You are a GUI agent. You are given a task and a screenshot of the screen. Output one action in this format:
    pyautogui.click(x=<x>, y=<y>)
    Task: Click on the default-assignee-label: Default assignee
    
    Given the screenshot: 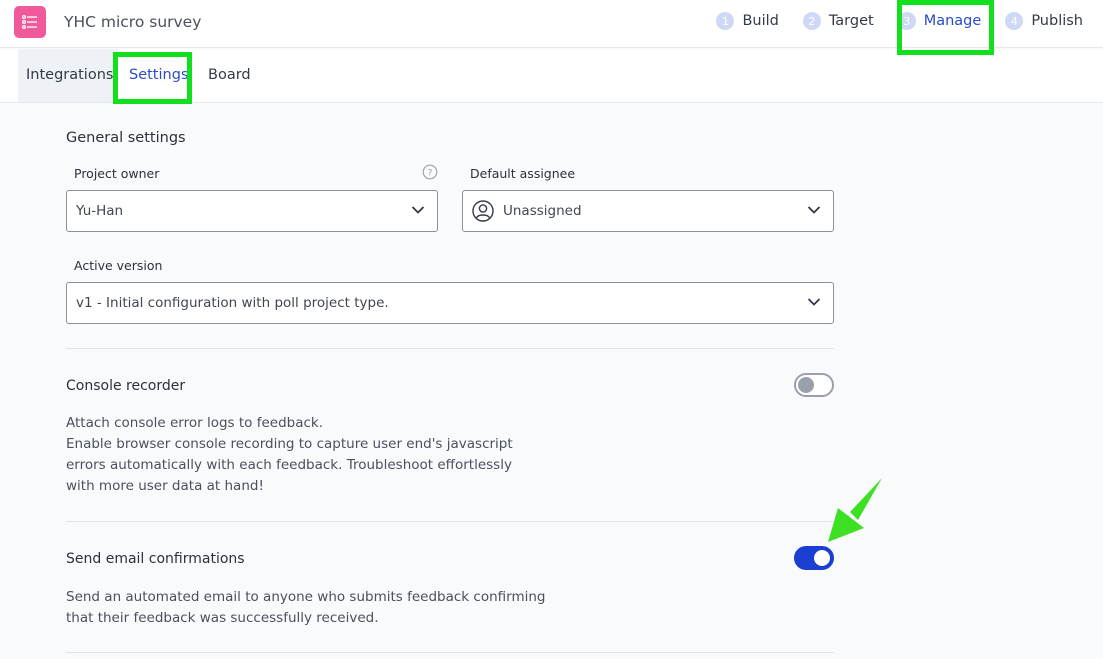 What is the action you would take?
    pyautogui.click(x=523, y=173)
    